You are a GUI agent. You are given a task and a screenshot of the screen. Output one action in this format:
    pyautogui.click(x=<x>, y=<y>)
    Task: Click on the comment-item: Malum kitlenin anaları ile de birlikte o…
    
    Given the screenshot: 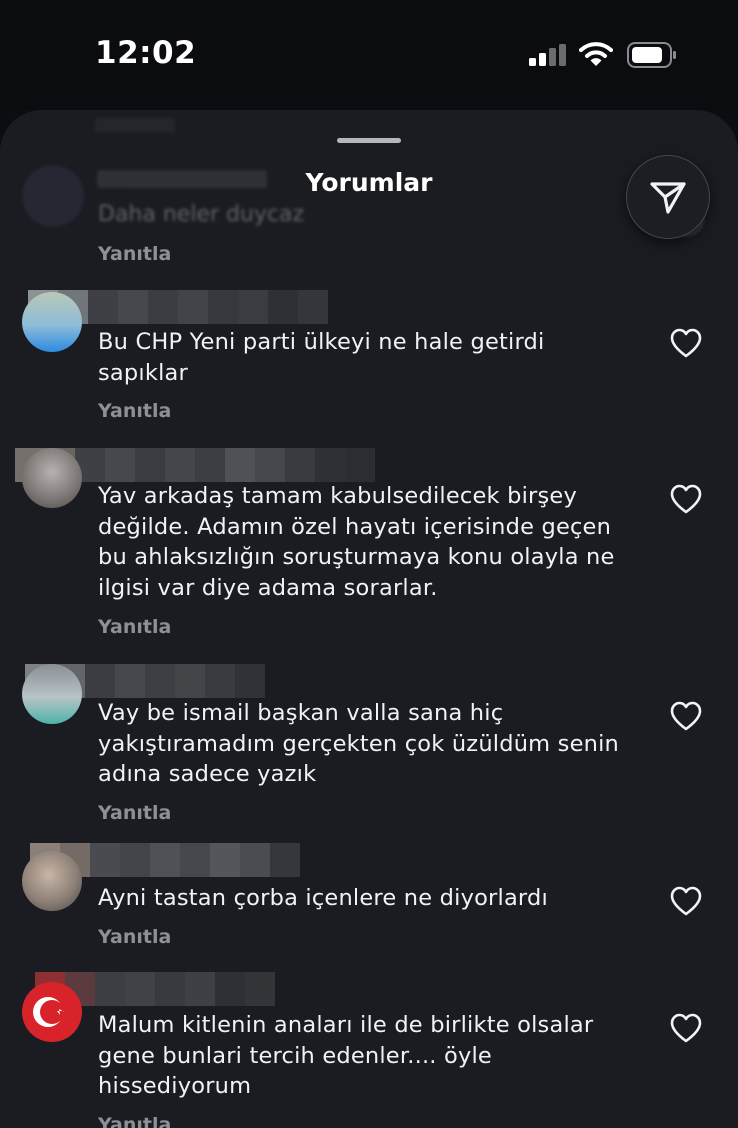 What is the action you would take?
    pyautogui.click(x=369, y=1050)
    